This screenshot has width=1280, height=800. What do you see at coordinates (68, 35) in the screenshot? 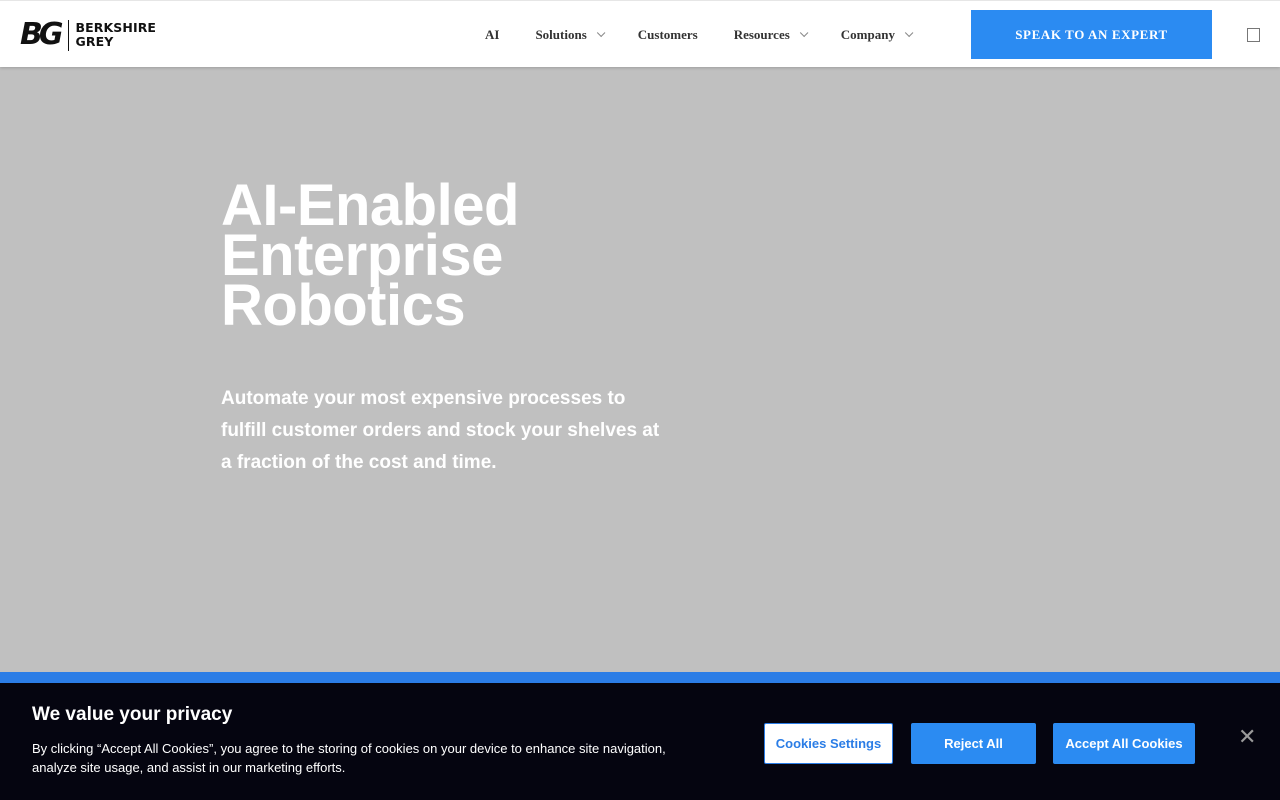
I see `logo-divider` at bounding box center [68, 35].